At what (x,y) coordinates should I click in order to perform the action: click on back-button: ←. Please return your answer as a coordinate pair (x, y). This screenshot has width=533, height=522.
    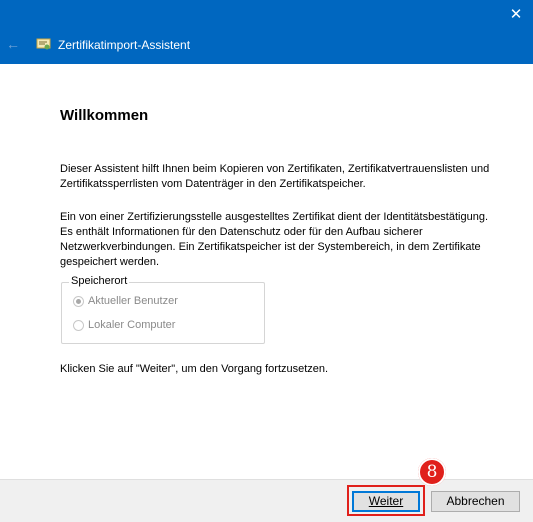
    Looking at the image, I should click on (14, 44).